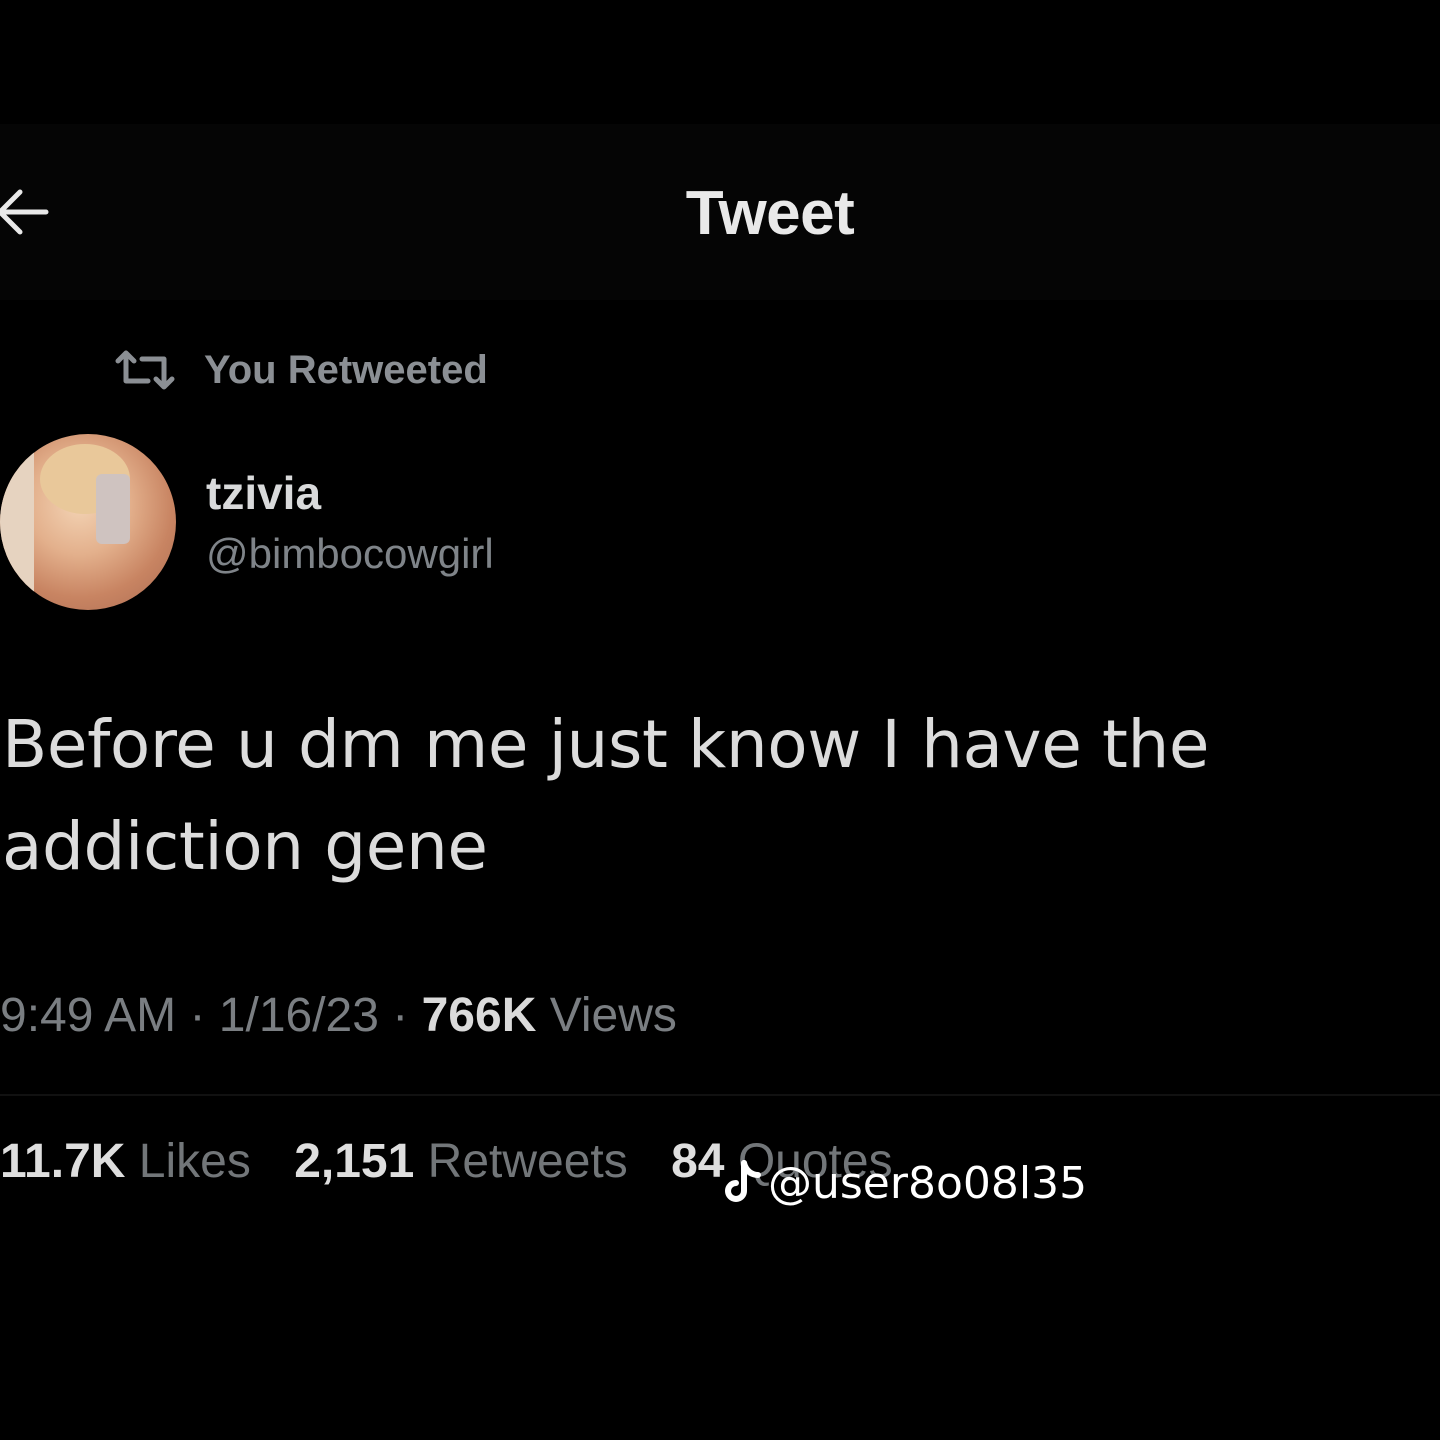  I want to click on likes-stat: 11.7K Likes, so click(125, 1161).